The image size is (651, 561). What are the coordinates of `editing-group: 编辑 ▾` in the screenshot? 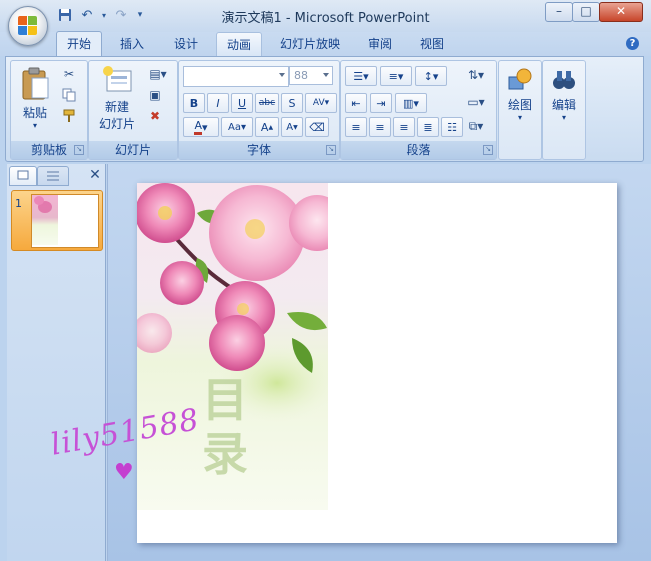 It's located at (564, 110).